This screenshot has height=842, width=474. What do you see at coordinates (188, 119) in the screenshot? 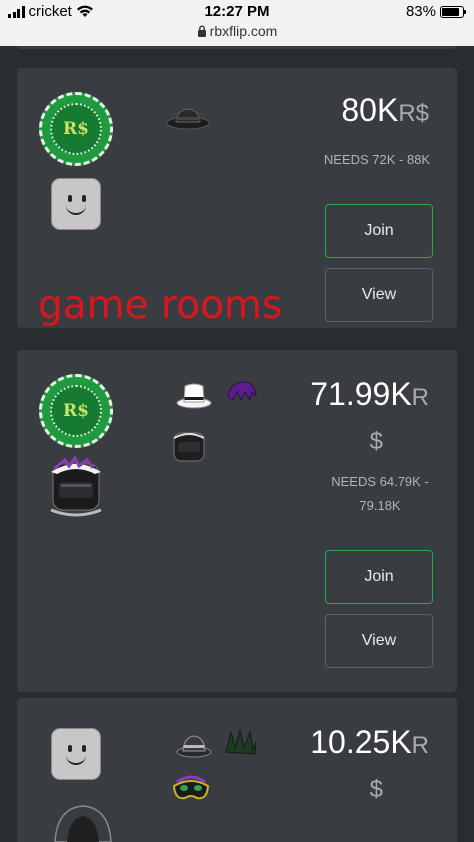
I see `dark-fedora-icon` at bounding box center [188, 119].